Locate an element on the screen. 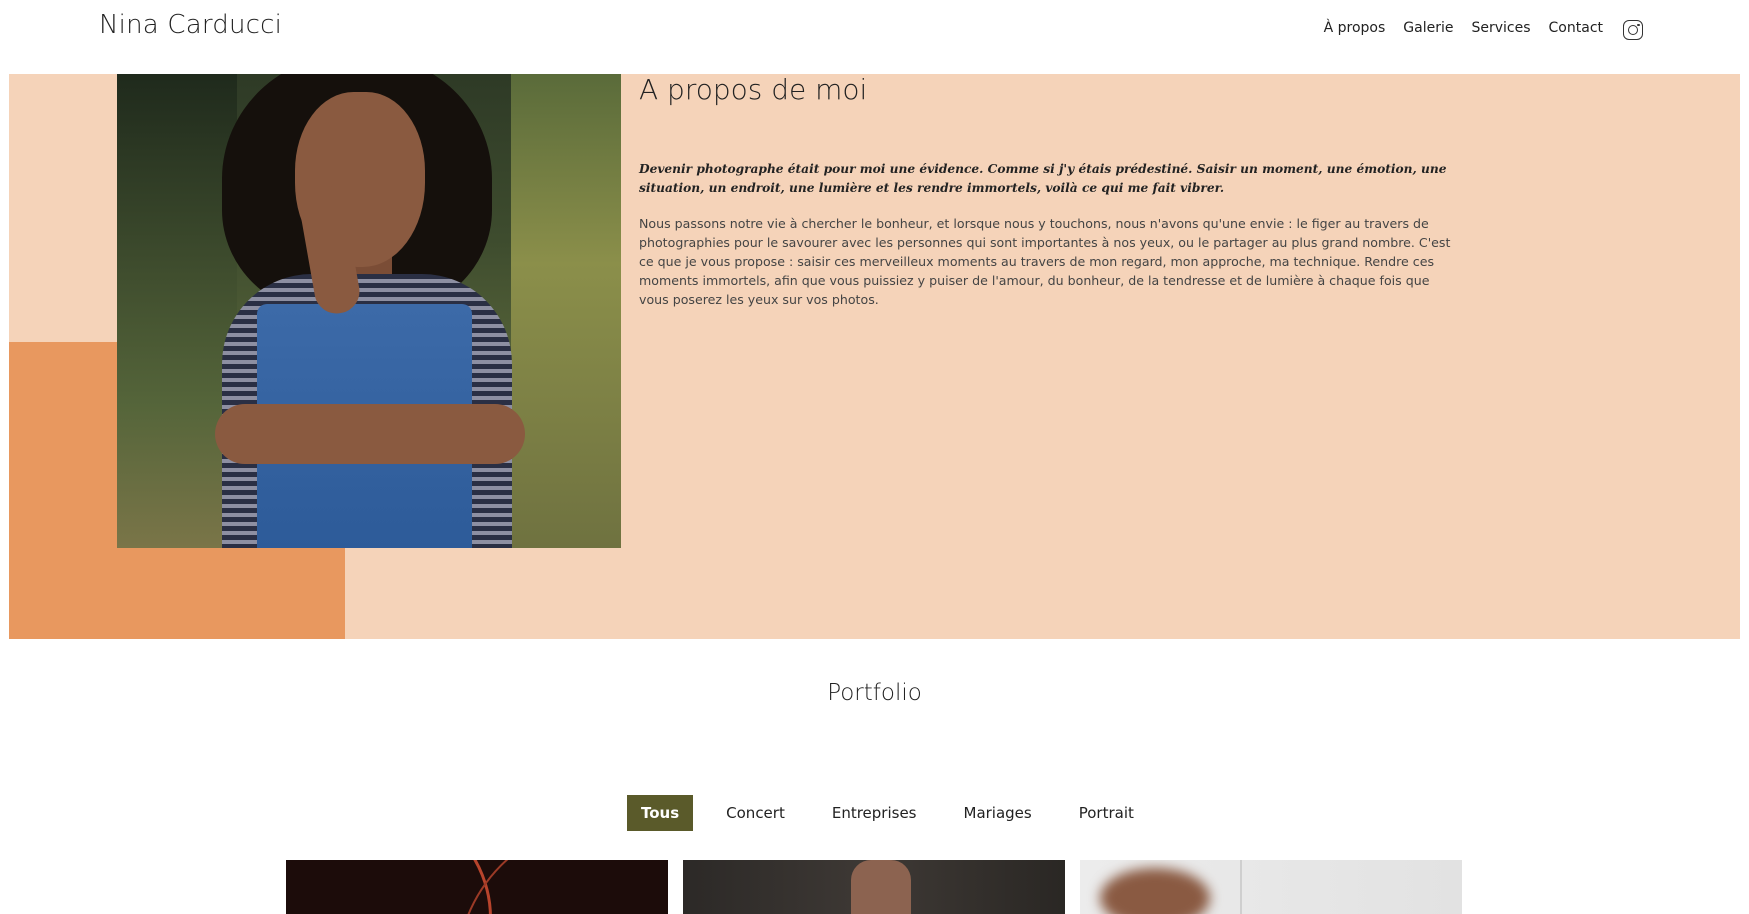 The width and height of the screenshot is (1749, 914). brand-name: Nina Carducci is located at coordinates (190, 25).